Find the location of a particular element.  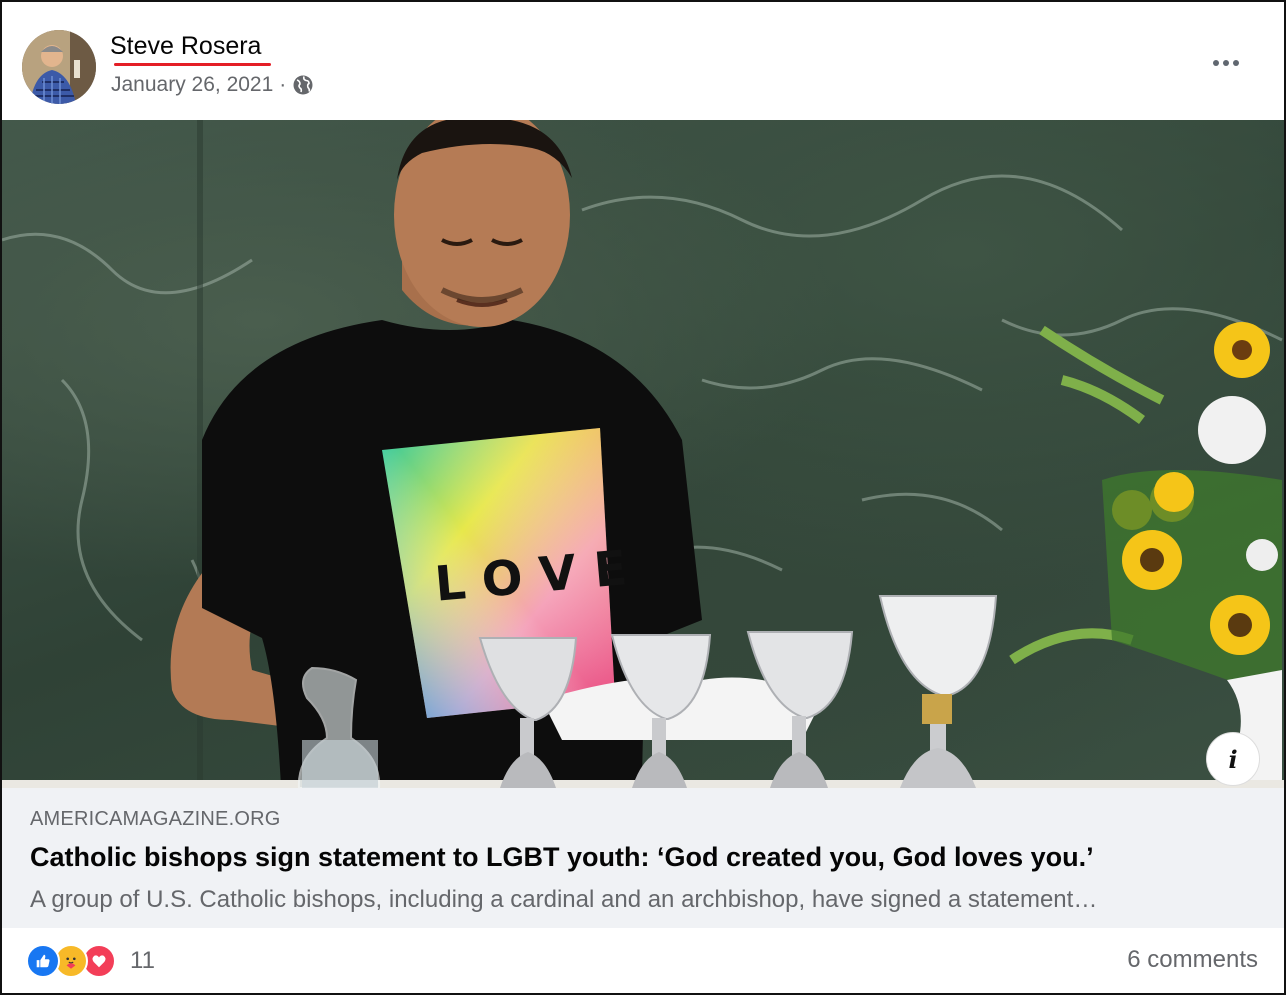

post-meta: January 26, 2021 · is located at coordinates (212, 85).